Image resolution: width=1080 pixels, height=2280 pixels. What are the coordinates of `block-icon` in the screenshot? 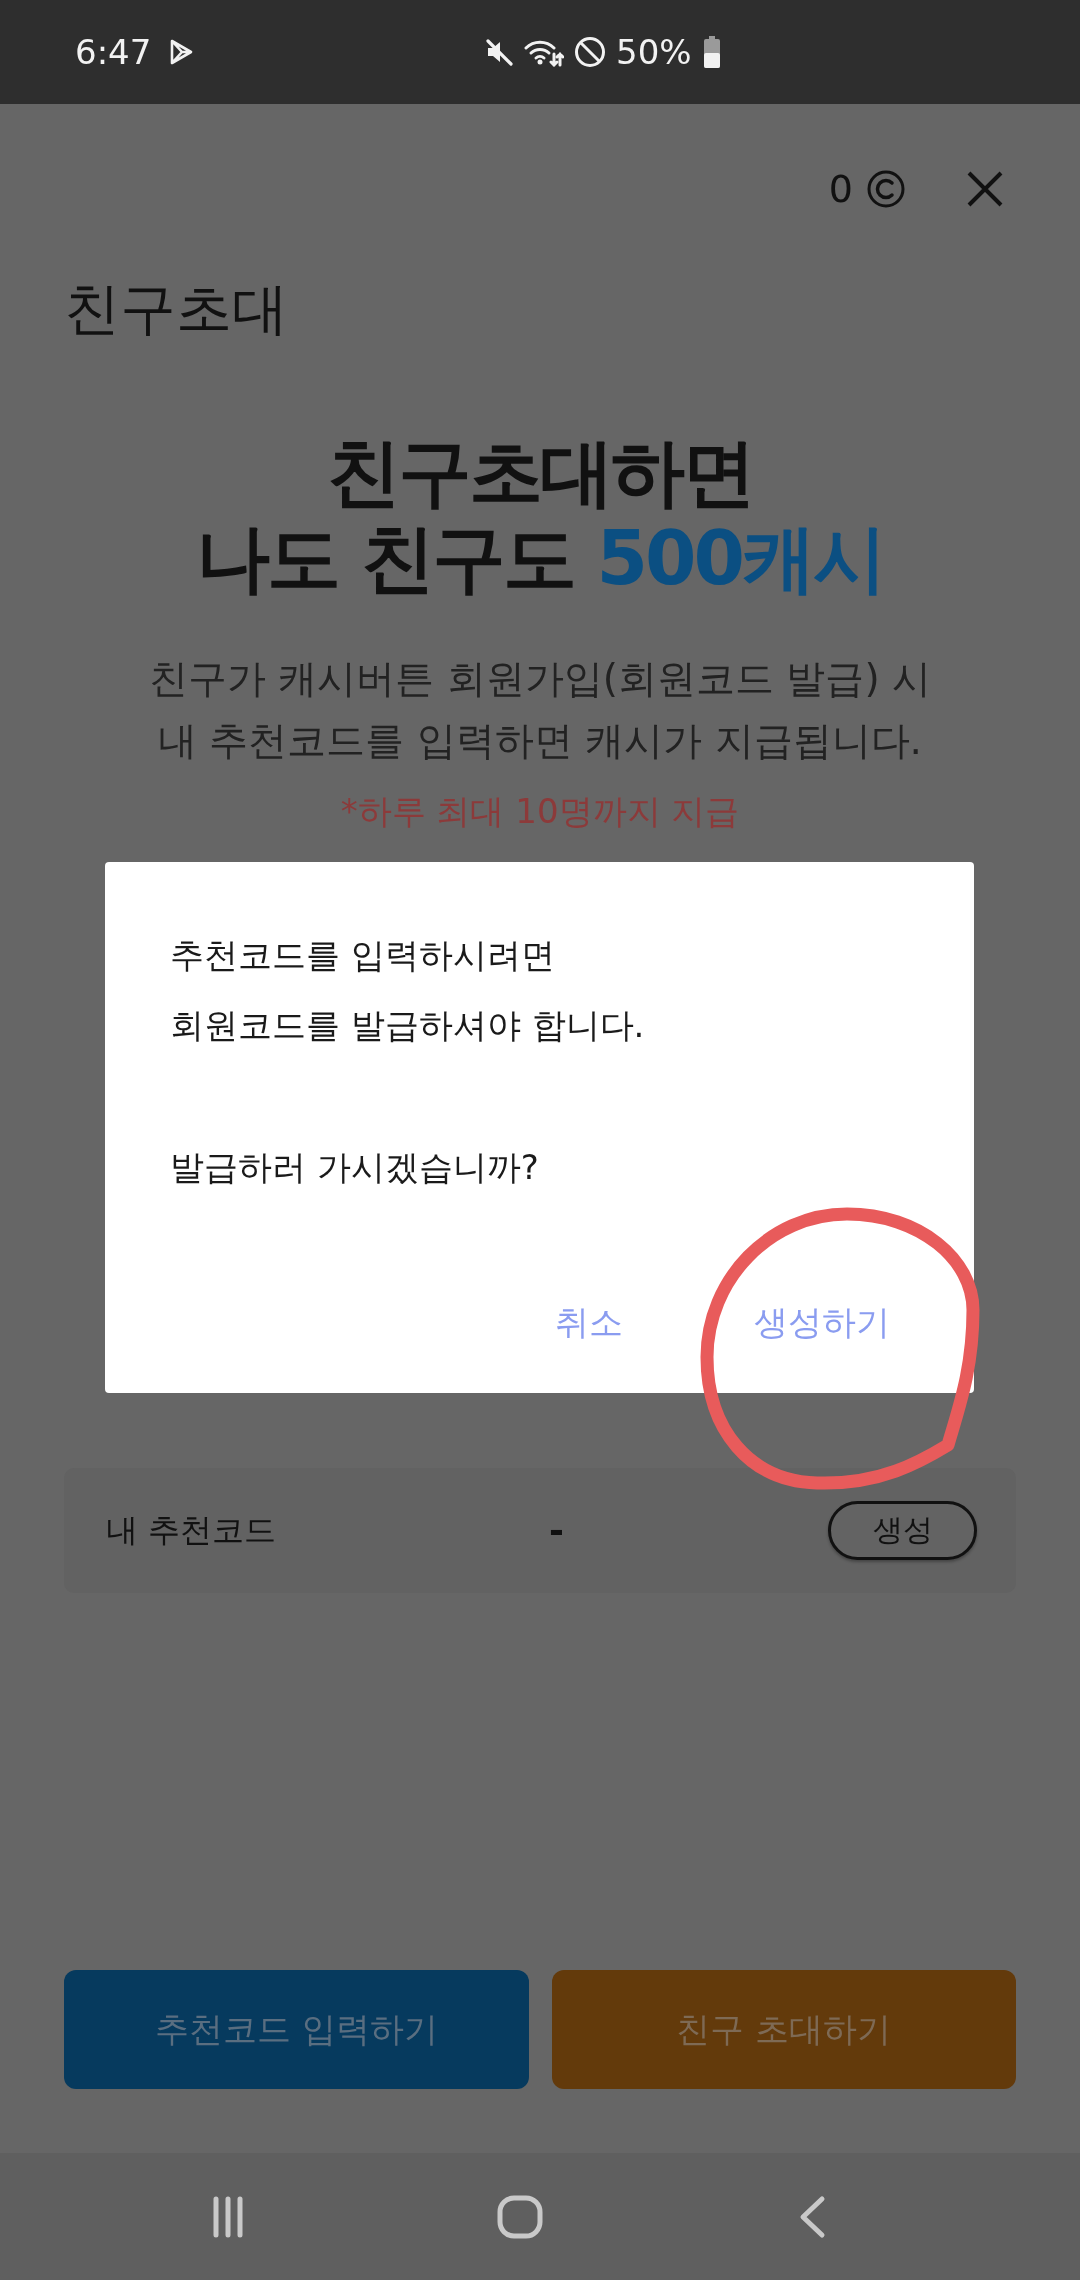 It's located at (590, 52).